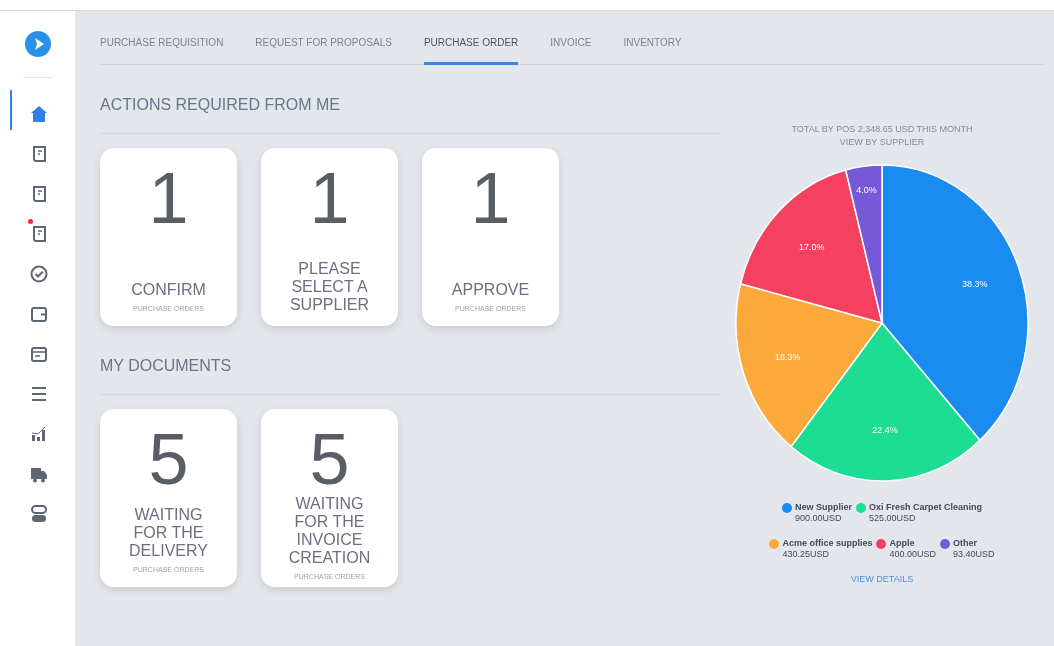 Image resolution: width=1054 pixels, height=646 pixels. I want to click on section-heading: MY DOCUMENTS, so click(410, 374).